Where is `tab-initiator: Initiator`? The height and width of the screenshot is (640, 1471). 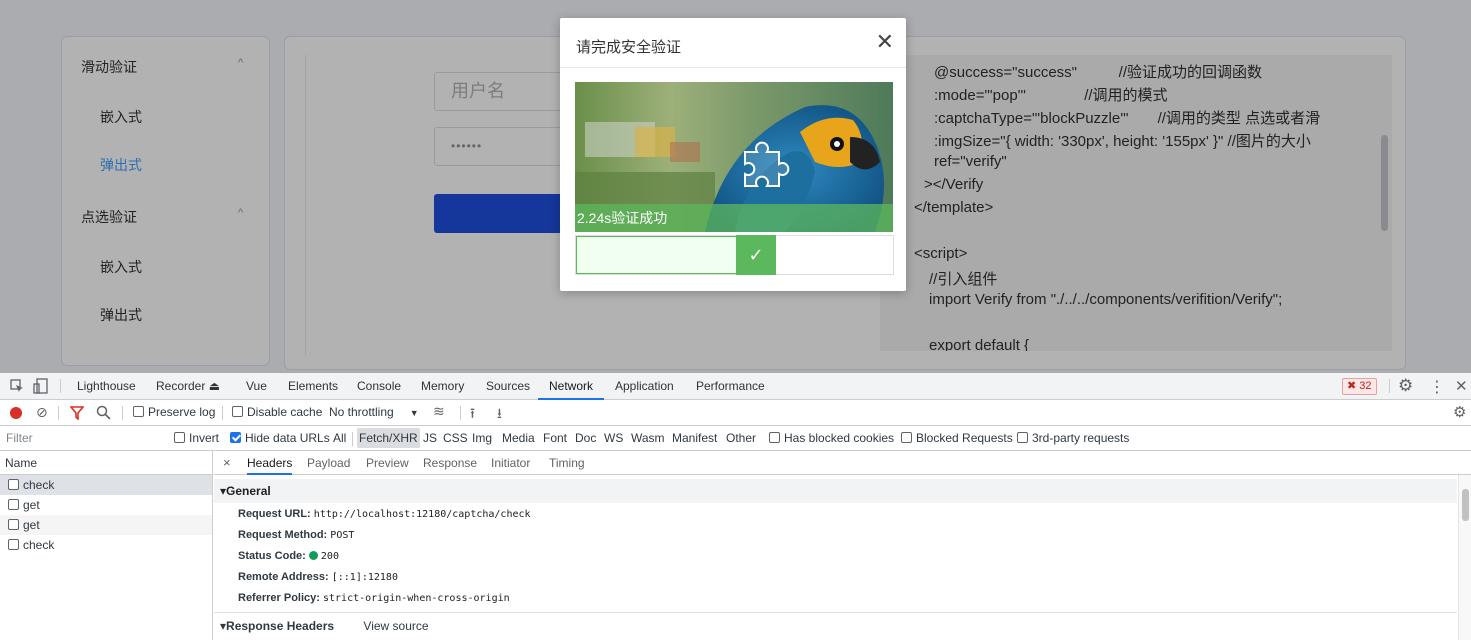 tab-initiator: Initiator is located at coordinates (510, 463).